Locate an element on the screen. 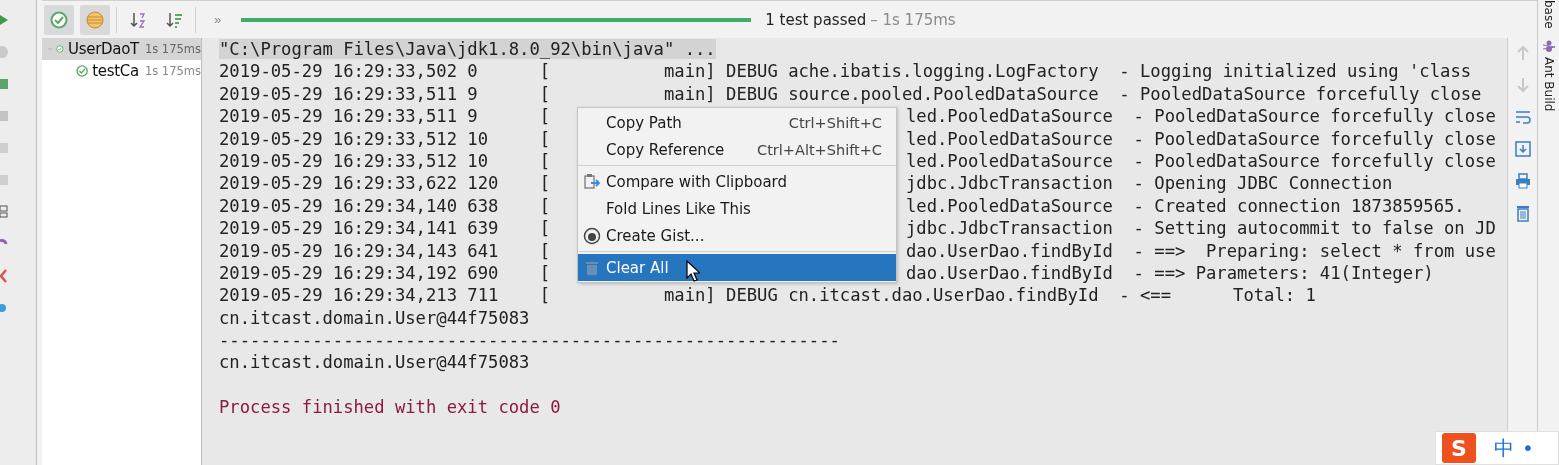 The width and height of the screenshot is (1559, 465). log-line: 2019-05-29 16:29:34,213 711 [ main] DEBUG cn.itcast.dao.UserDao.findById - <== Total: 1 is located at coordinates (767, 295).